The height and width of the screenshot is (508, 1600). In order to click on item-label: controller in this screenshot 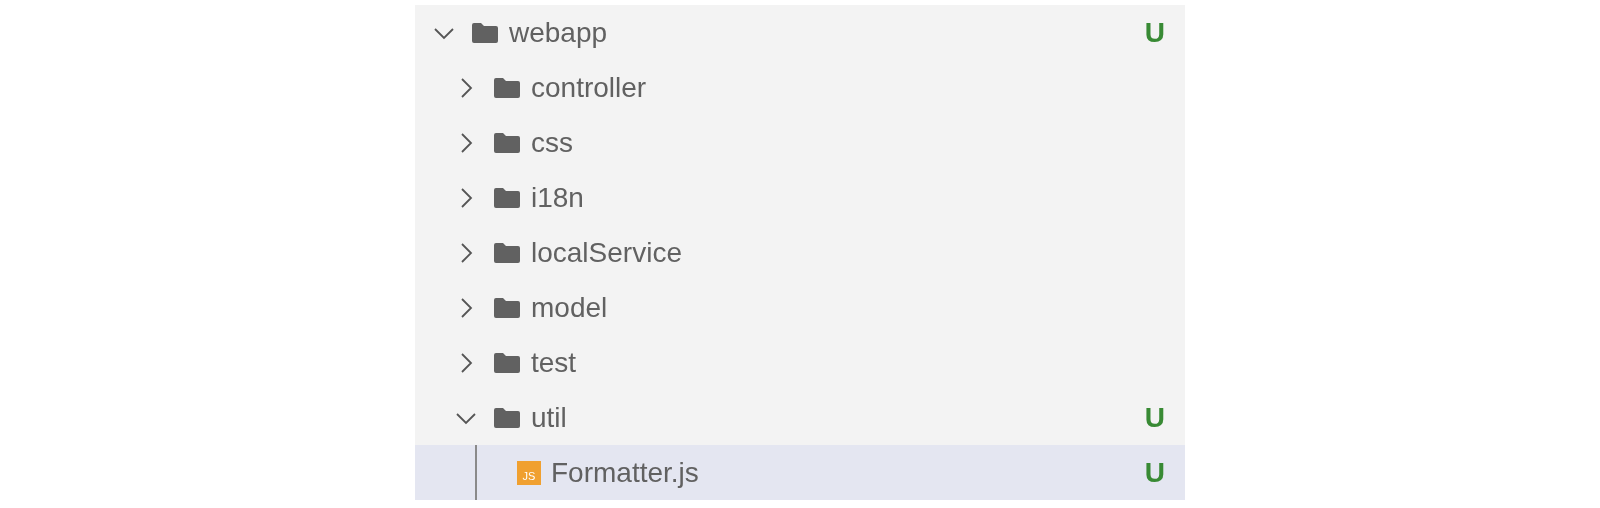, I will do `click(589, 87)`.